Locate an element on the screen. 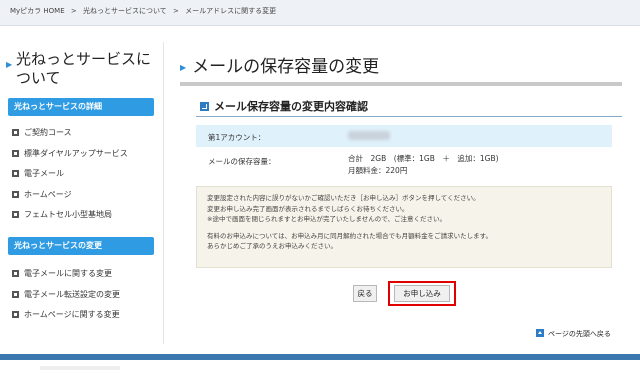 The image size is (640, 374). sidebar-heading-changes: 光ねっとサービスの変更 is located at coordinates (81, 246).